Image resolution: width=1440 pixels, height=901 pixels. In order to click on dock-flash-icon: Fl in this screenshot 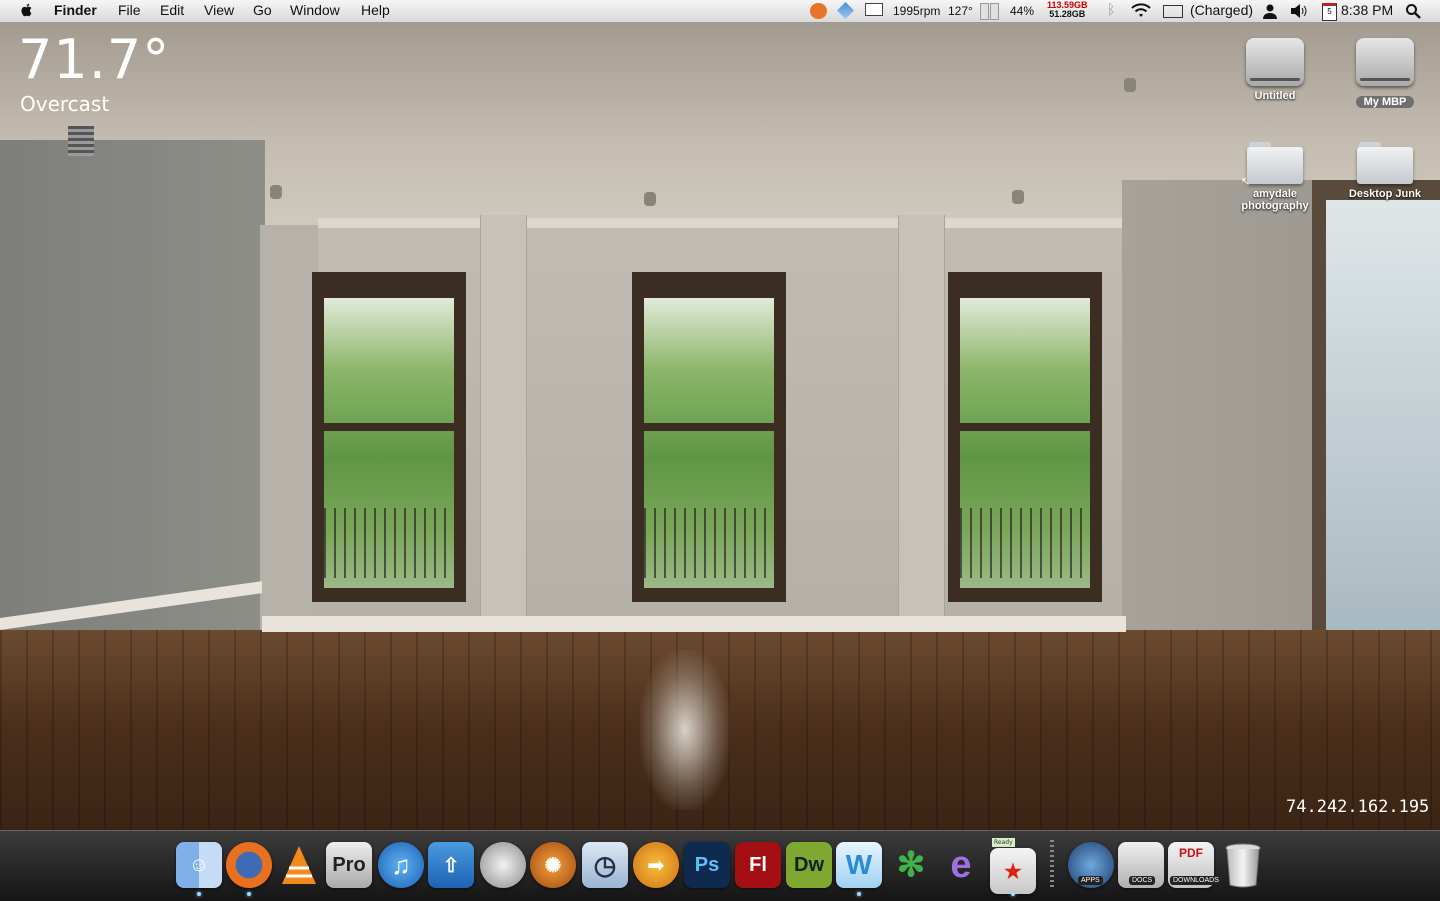, I will do `click(758, 865)`.